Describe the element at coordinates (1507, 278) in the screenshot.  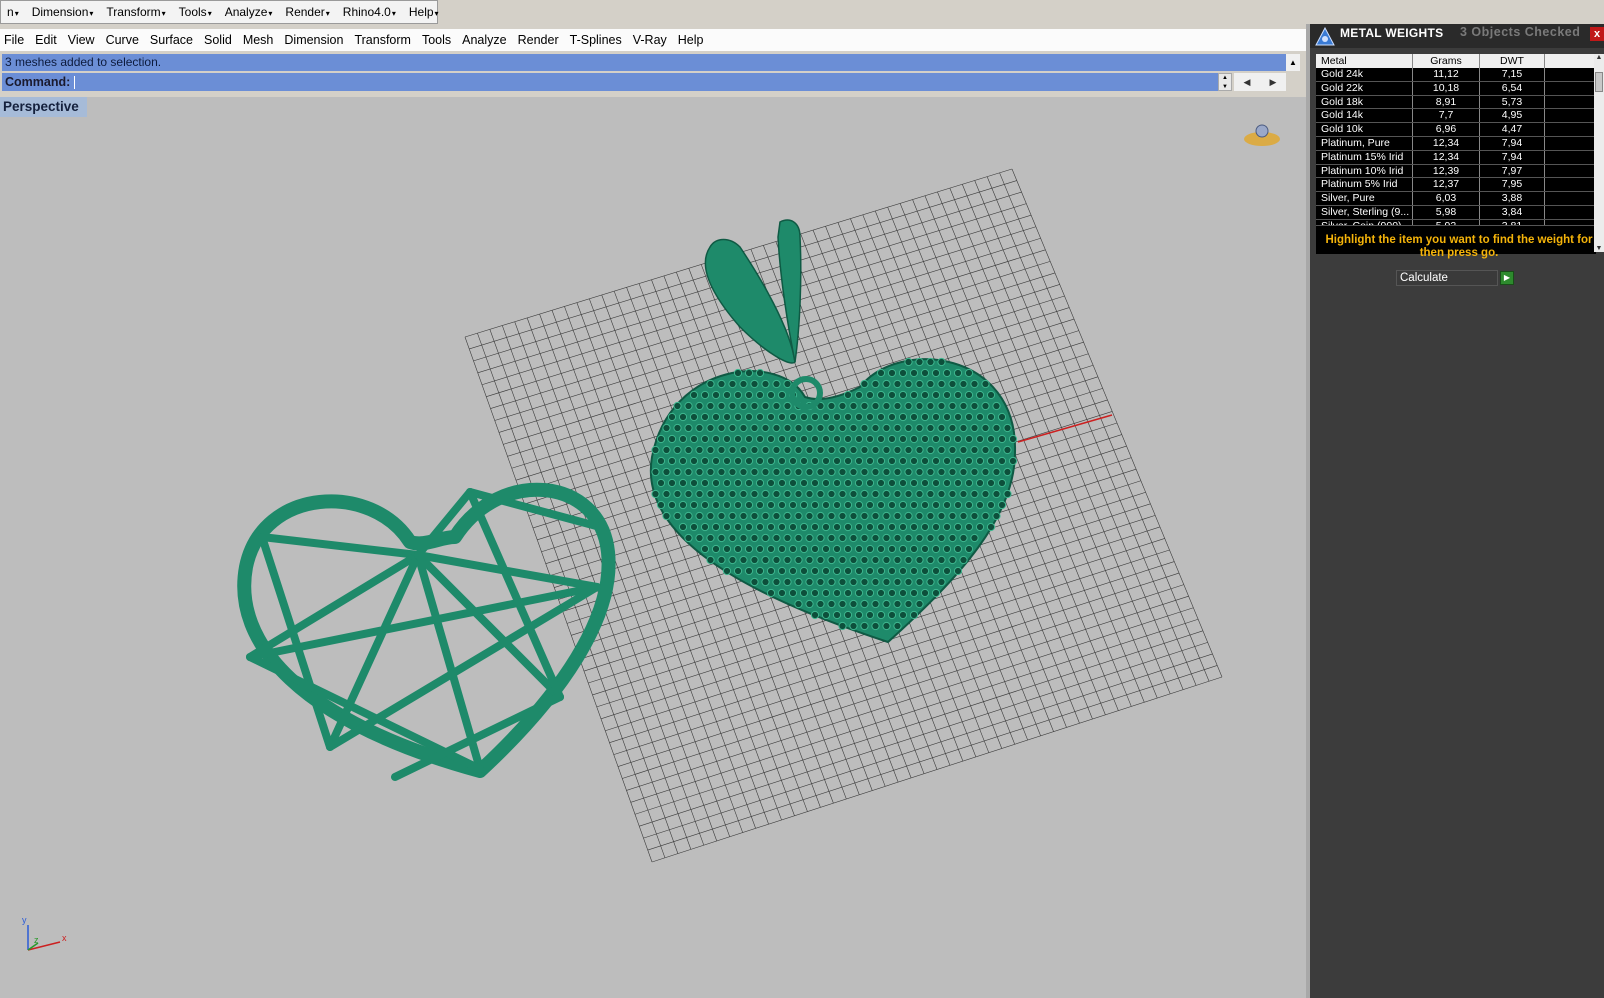
I see `go-button: ▶` at that location.